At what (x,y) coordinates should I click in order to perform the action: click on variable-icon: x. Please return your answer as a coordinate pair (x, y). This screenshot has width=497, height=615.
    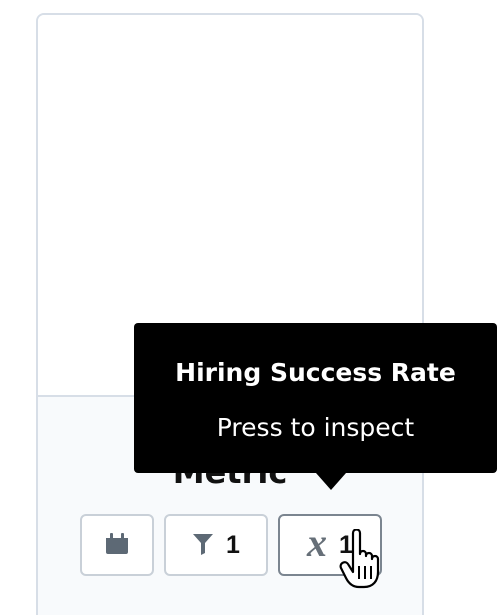
    Looking at the image, I should click on (317, 542).